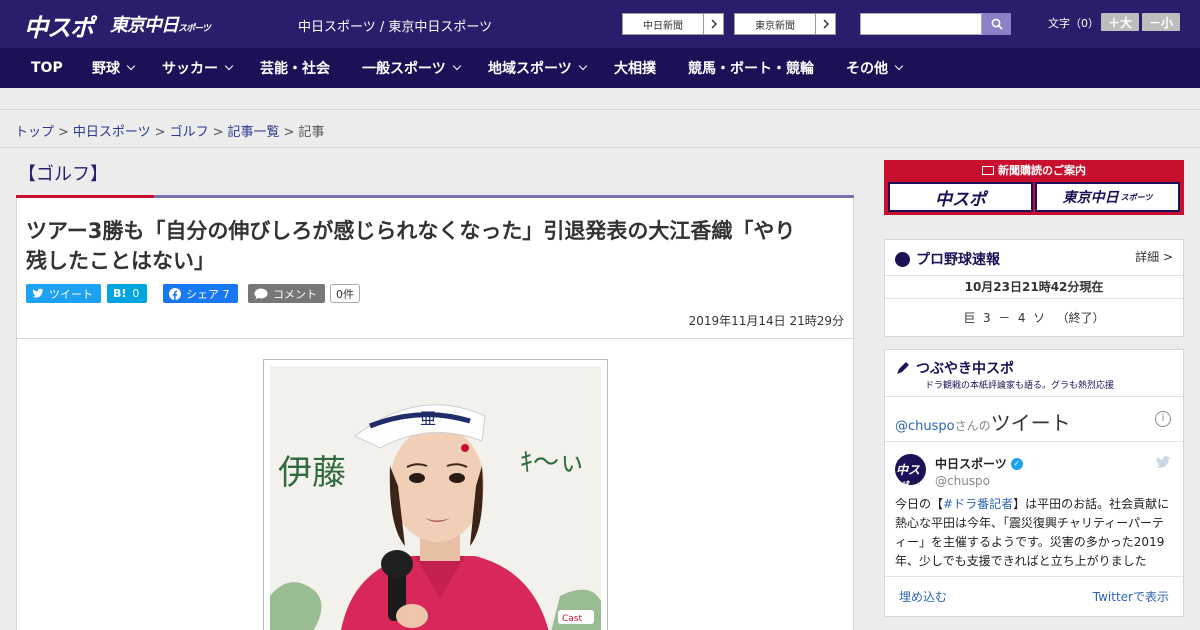 Image resolution: width=1200 pixels, height=630 pixels. I want to click on breadcrumb-current: 記事, so click(311, 132).